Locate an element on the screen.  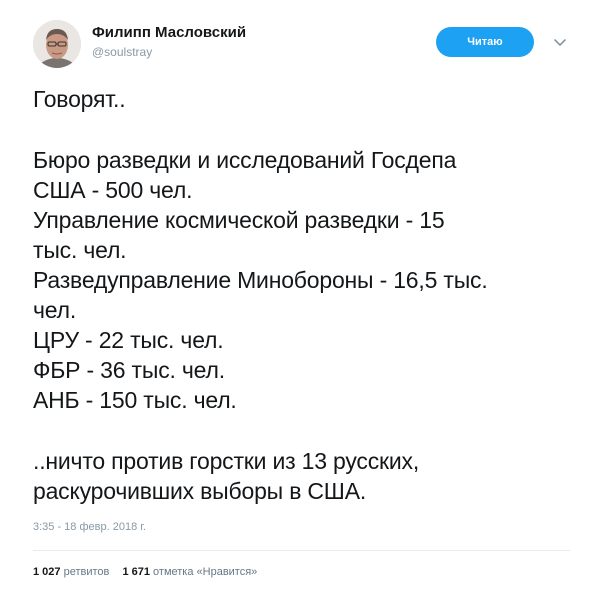
retweets-stat: 1 027 ретвитов is located at coordinates (71, 572).